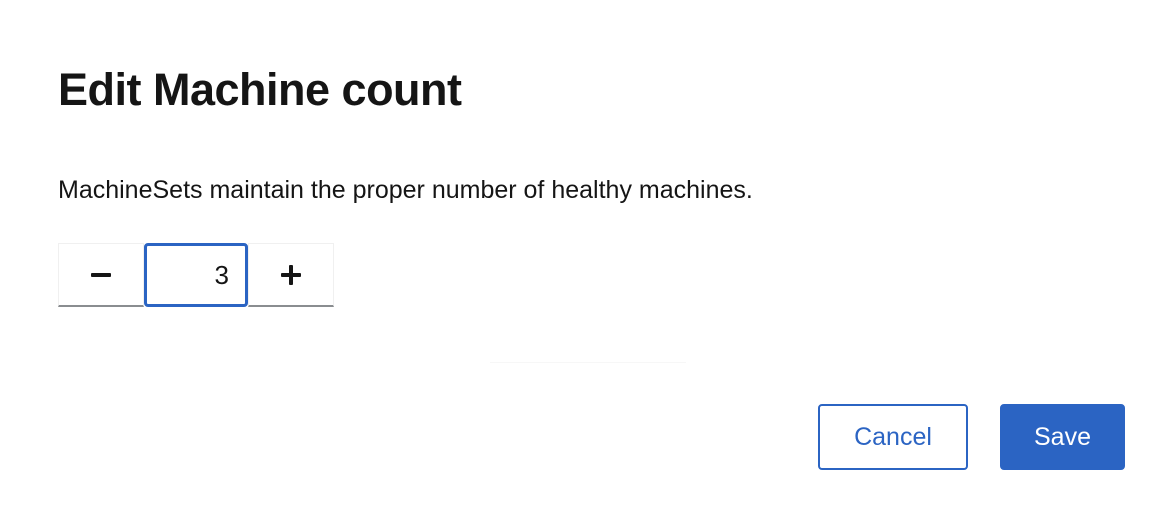  What do you see at coordinates (260, 89) in the screenshot?
I see `modal-title: Edit Machine count` at bounding box center [260, 89].